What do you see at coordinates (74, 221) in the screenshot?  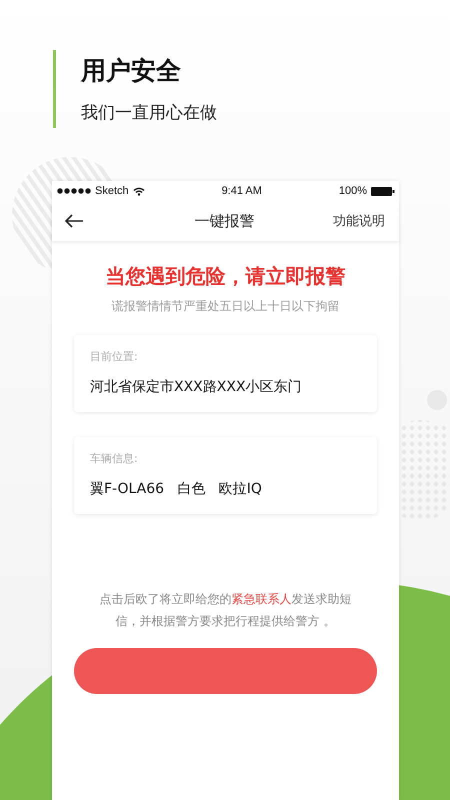 I see `back-arrow-icon` at bounding box center [74, 221].